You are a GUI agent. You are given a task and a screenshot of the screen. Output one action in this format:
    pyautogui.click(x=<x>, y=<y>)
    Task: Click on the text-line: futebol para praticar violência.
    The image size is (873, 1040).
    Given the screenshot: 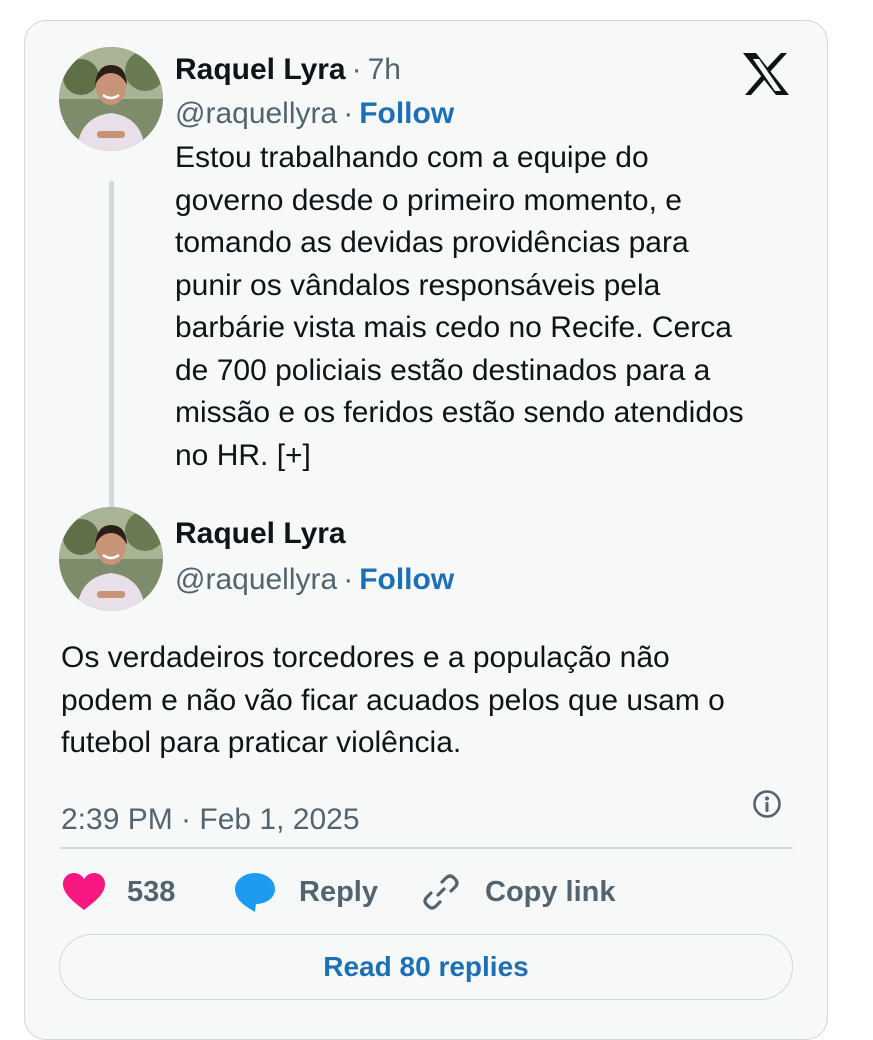 What is the action you would take?
    pyautogui.click(x=261, y=742)
    